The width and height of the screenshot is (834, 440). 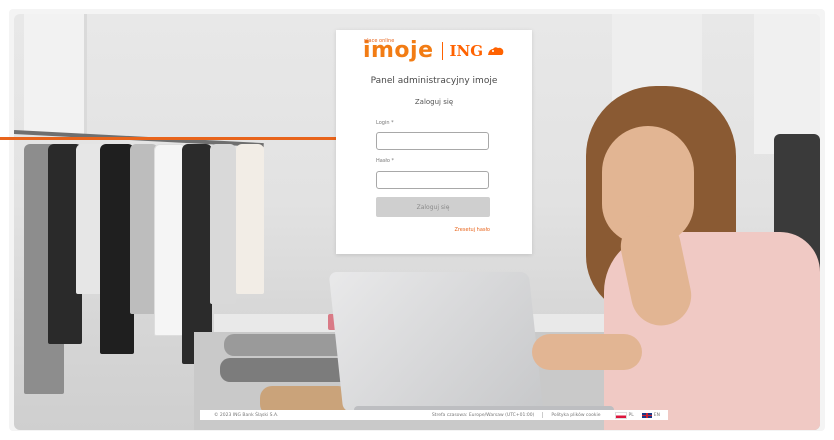 What do you see at coordinates (657, 415) in the screenshot?
I see `language-en: EN` at bounding box center [657, 415].